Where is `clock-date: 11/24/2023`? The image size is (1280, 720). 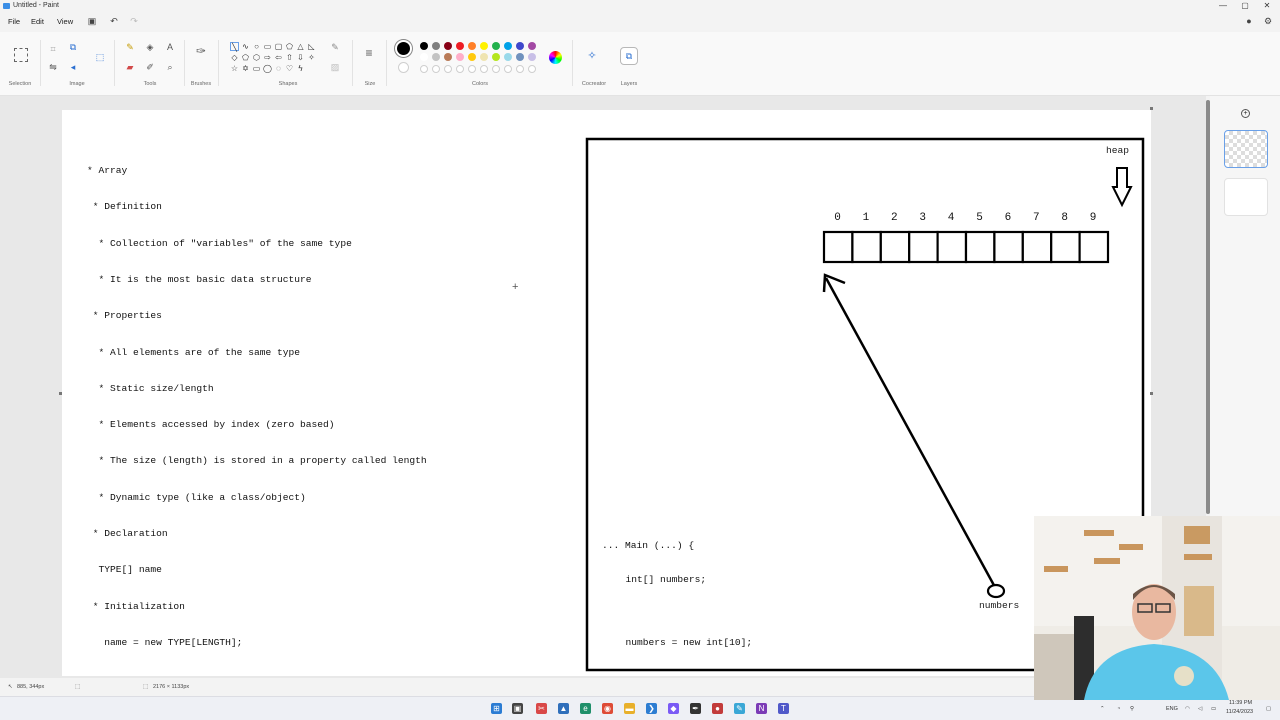
clock-date: 11/24/2023 is located at coordinates (1239, 712).